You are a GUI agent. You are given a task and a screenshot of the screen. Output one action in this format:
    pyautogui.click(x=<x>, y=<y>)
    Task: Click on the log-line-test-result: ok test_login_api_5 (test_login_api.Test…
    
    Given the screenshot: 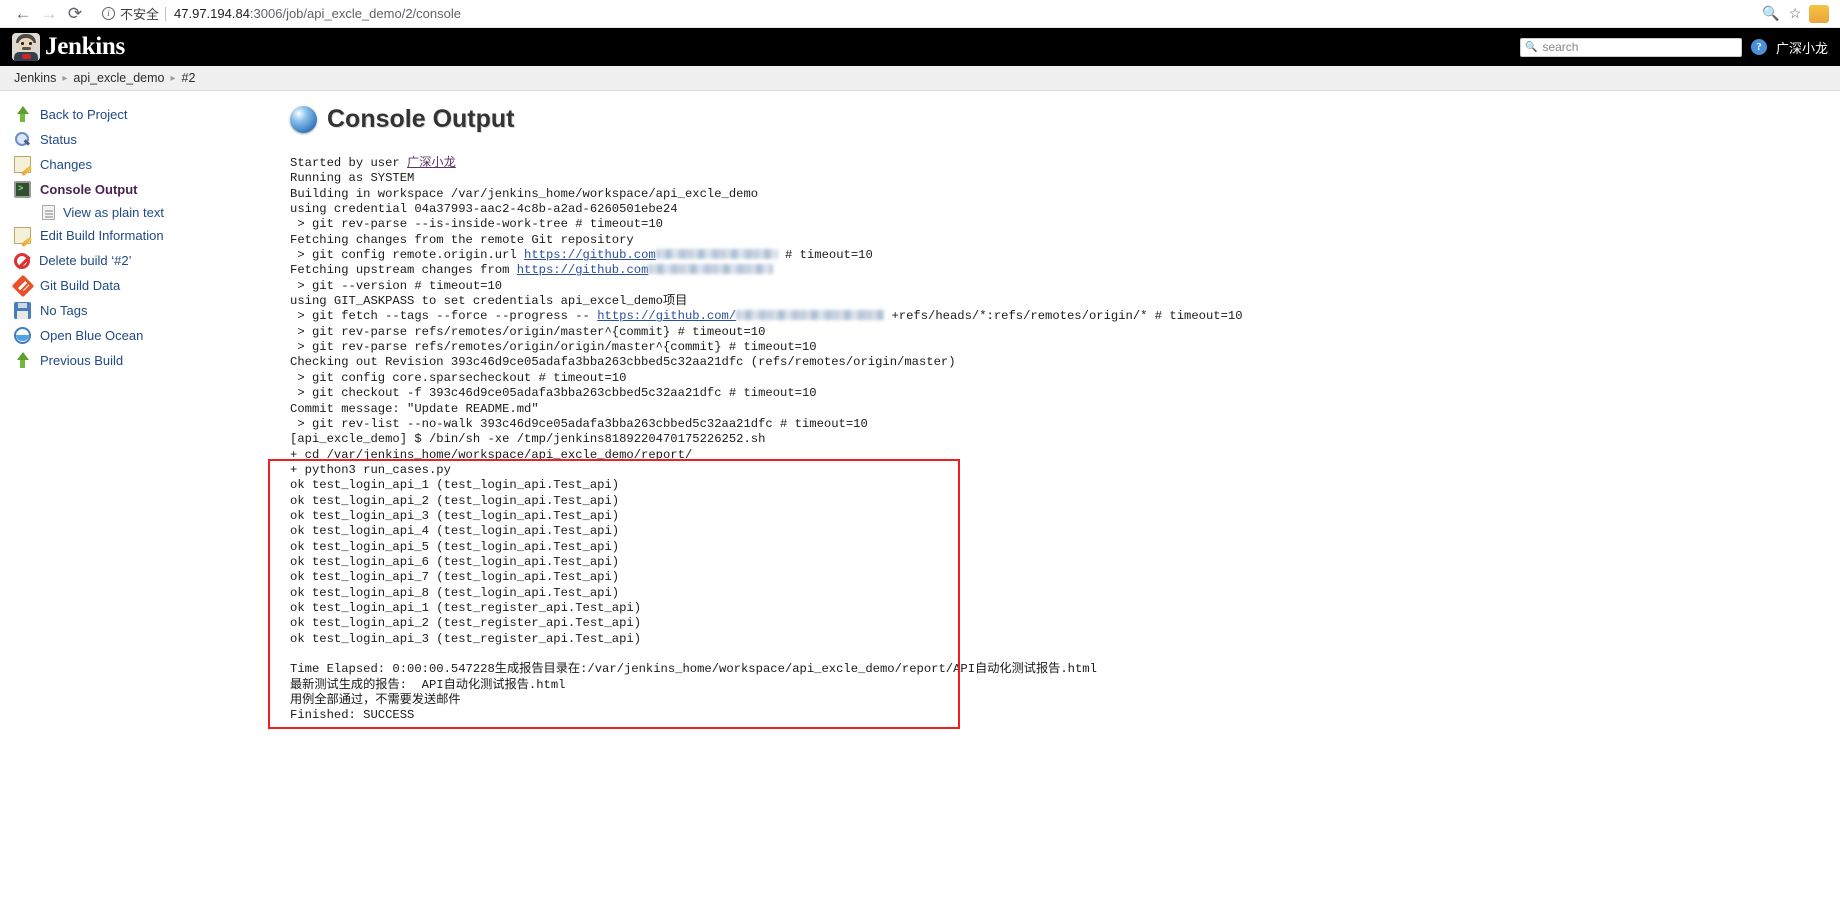 What is the action you would take?
    pyautogui.click(x=455, y=546)
    